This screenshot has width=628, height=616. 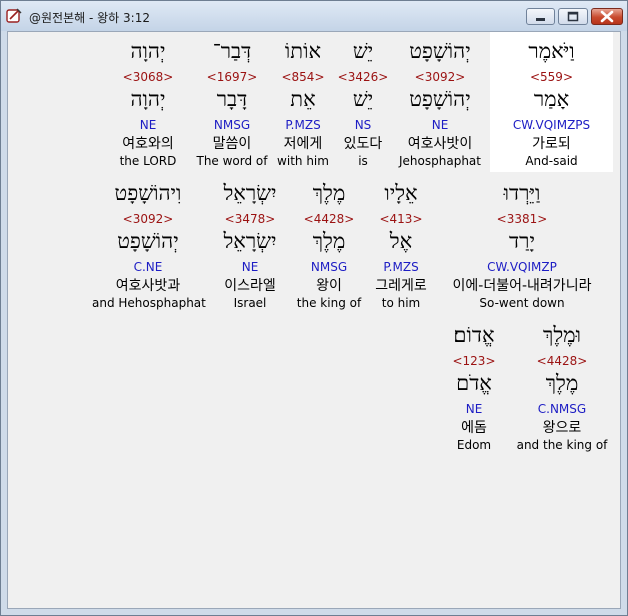 What do you see at coordinates (363, 161) in the screenshot?
I see `english-gloss: is` at bounding box center [363, 161].